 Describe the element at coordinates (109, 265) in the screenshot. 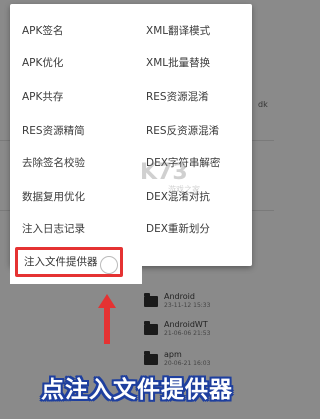

I see `touch-indicator` at that location.